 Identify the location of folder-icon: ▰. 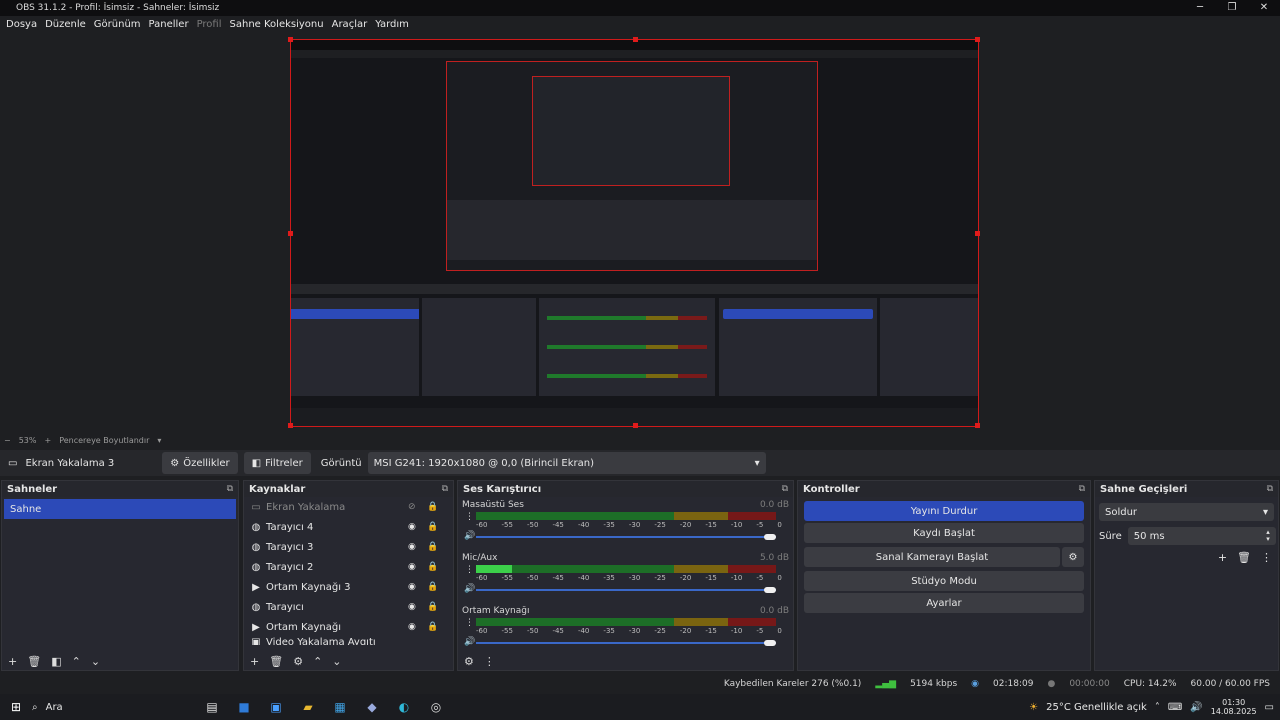
(308, 707).